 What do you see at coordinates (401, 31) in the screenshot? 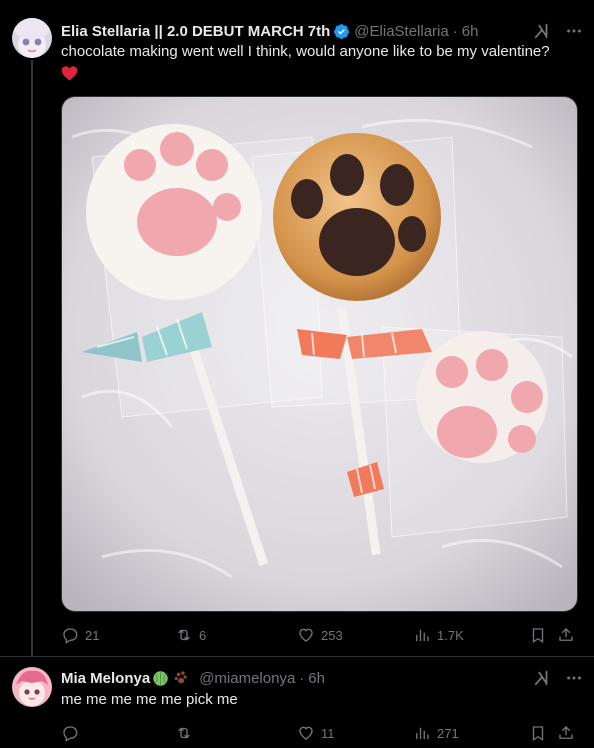
I see `handle: @EliaStellaria` at bounding box center [401, 31].